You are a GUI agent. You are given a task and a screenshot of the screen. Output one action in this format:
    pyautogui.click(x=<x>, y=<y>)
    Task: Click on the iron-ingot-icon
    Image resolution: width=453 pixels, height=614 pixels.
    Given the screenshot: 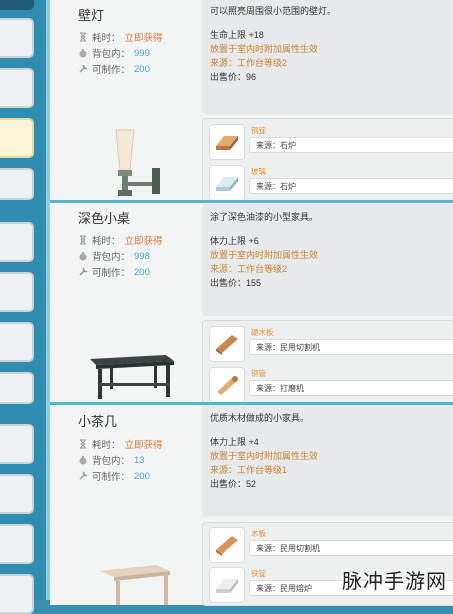 What is the action you would take?
    pyautogui.click(x=227, y=585)
    